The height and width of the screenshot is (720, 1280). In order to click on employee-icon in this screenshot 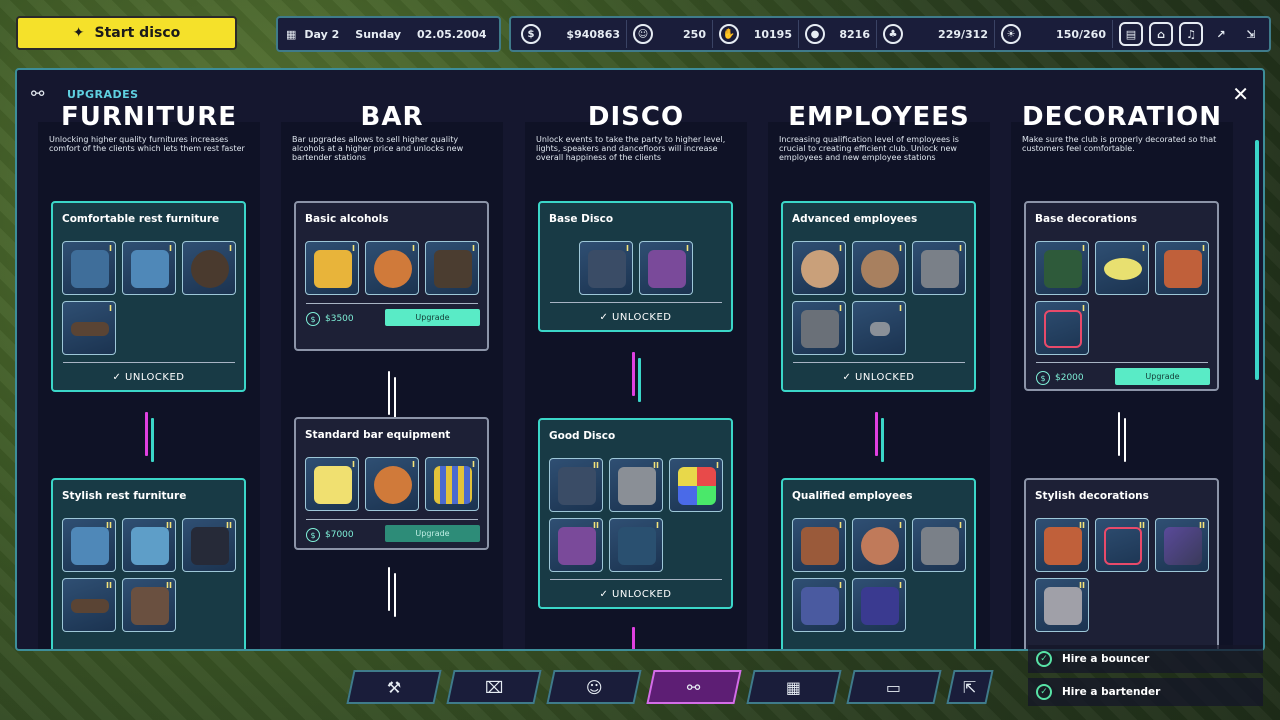, I will do `click(880, 546)`.